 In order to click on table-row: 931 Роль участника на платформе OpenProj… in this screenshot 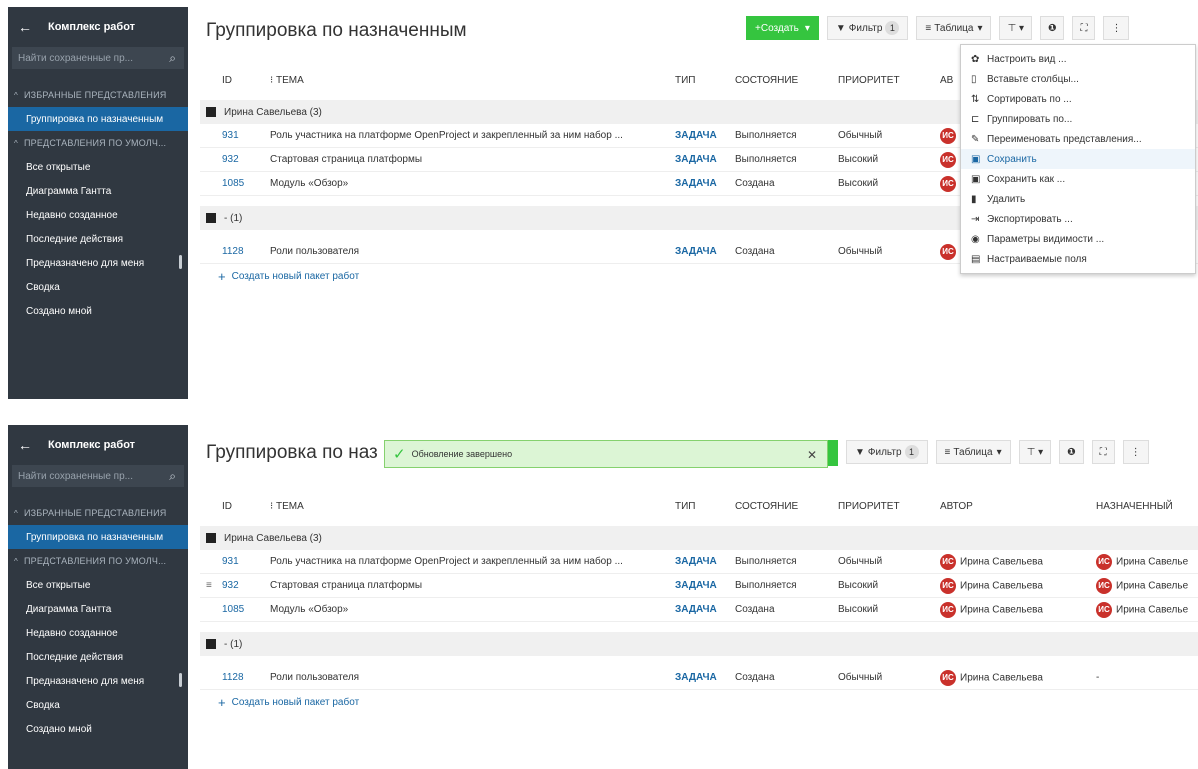, I will do `click(699, 562)`.